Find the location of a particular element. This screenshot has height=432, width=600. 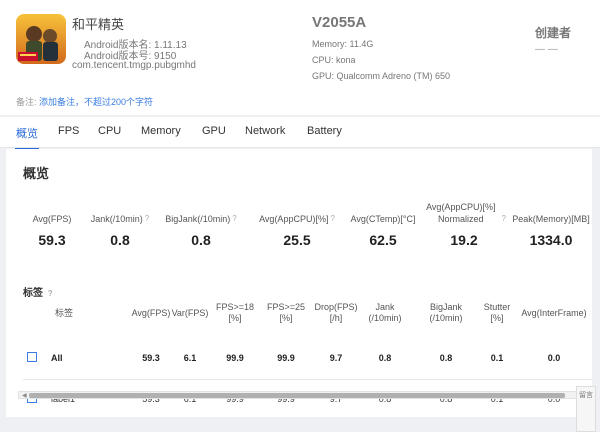

table-cell: 9.7 is located at coordinates (336, 358).